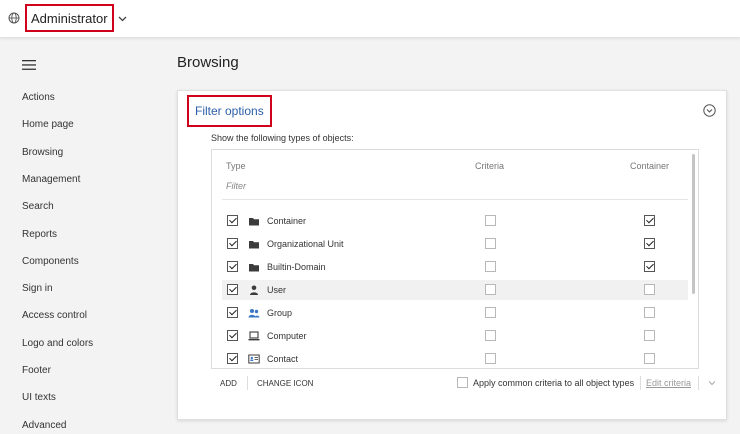  Describe the element at coordinates (29, 65) in the screenshot. I see `hamburger-menu-icon` at that location.